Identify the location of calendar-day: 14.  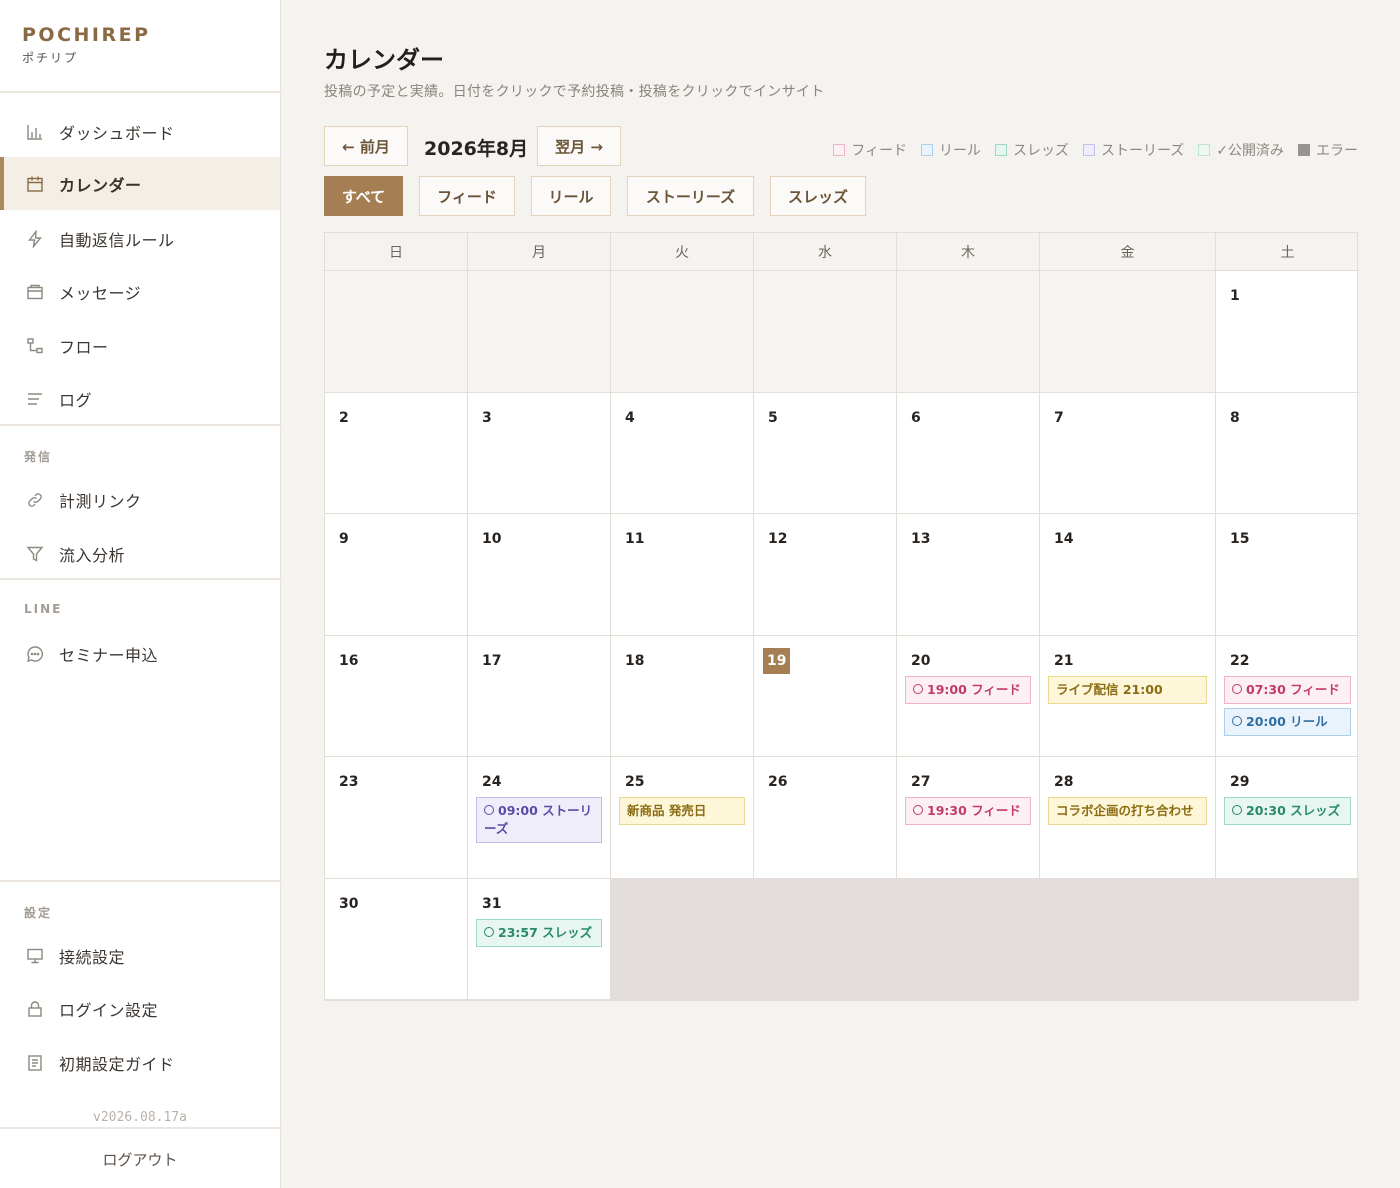
(1128, 575).